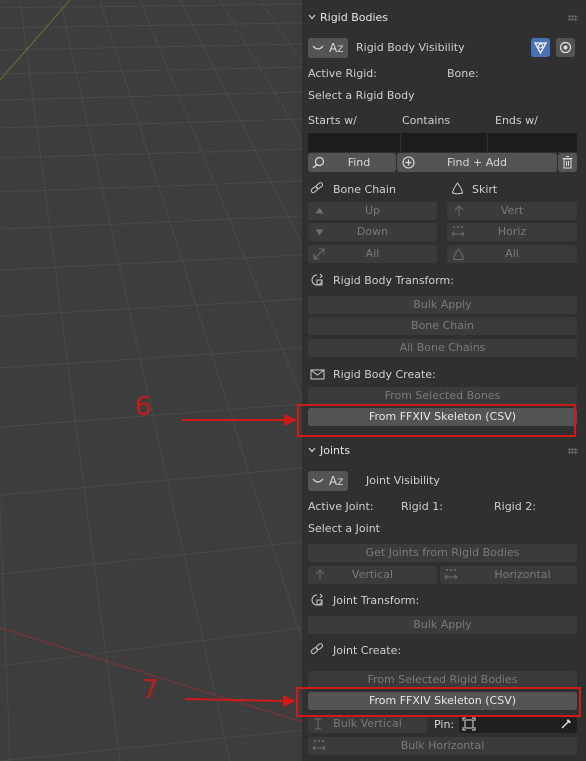  I want to click on annotation-arrows, so click(239, 560).